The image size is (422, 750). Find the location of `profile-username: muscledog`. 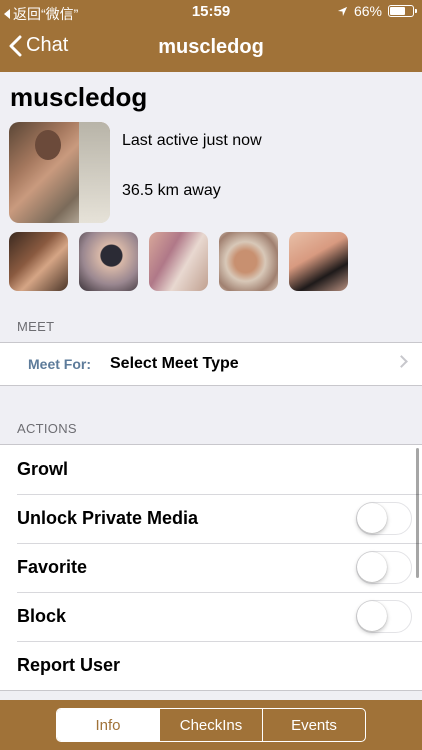

profile-username: muscledog is located at coordinates (79, 97).